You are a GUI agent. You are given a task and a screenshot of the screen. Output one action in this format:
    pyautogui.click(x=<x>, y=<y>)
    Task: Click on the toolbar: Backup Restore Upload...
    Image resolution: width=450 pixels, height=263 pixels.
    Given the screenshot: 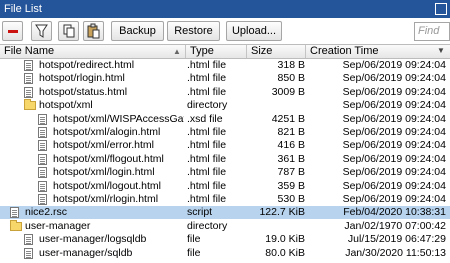 What is the action you would take?
    pyautogui.click(x=225, y=31)
    